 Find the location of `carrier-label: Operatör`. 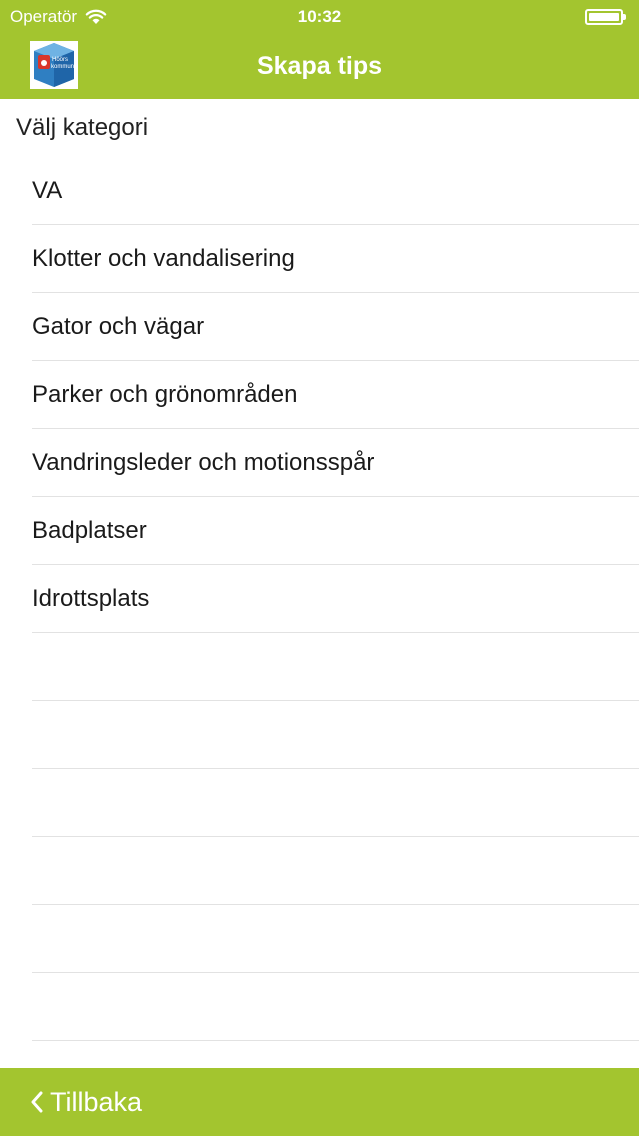

carrier-label: Operatör is located at coordinates (44, 16).